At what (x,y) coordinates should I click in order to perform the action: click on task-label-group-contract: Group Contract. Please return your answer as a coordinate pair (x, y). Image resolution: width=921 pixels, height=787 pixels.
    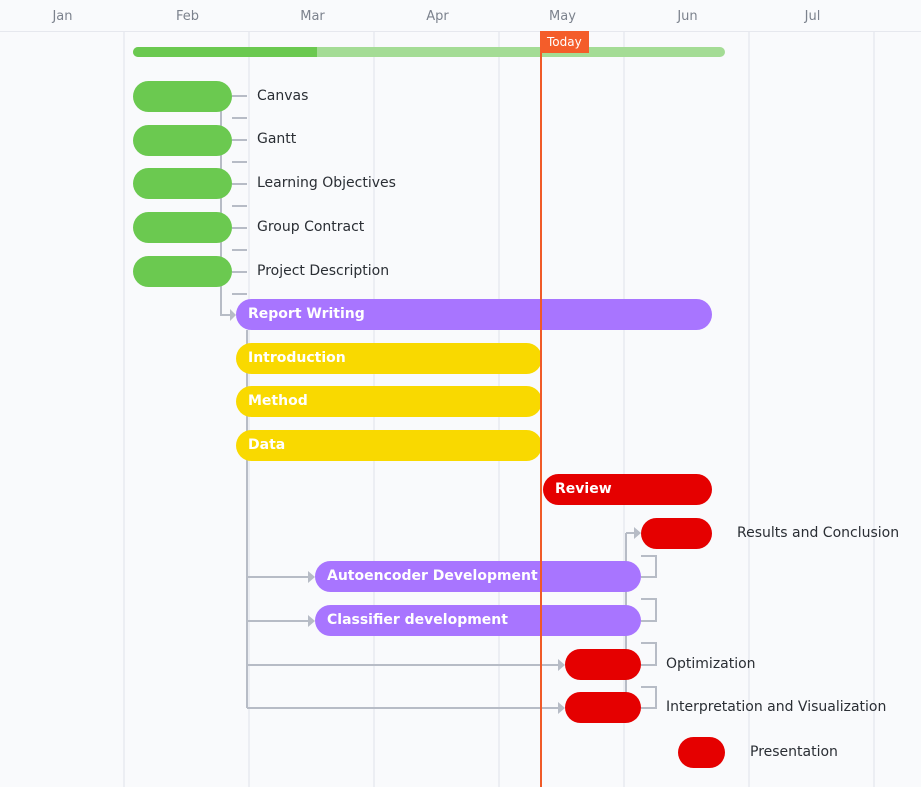
    Looking at the image, I should click on (311, 227).